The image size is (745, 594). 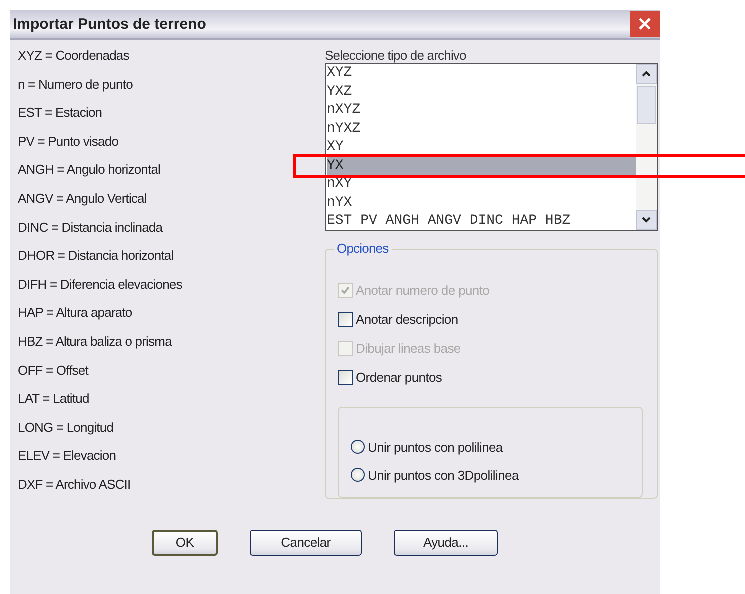 What do you see at coordinates (481, 129) in the screenshot?
I see `list-item: nYXZ` at bounding box center [481, 129].